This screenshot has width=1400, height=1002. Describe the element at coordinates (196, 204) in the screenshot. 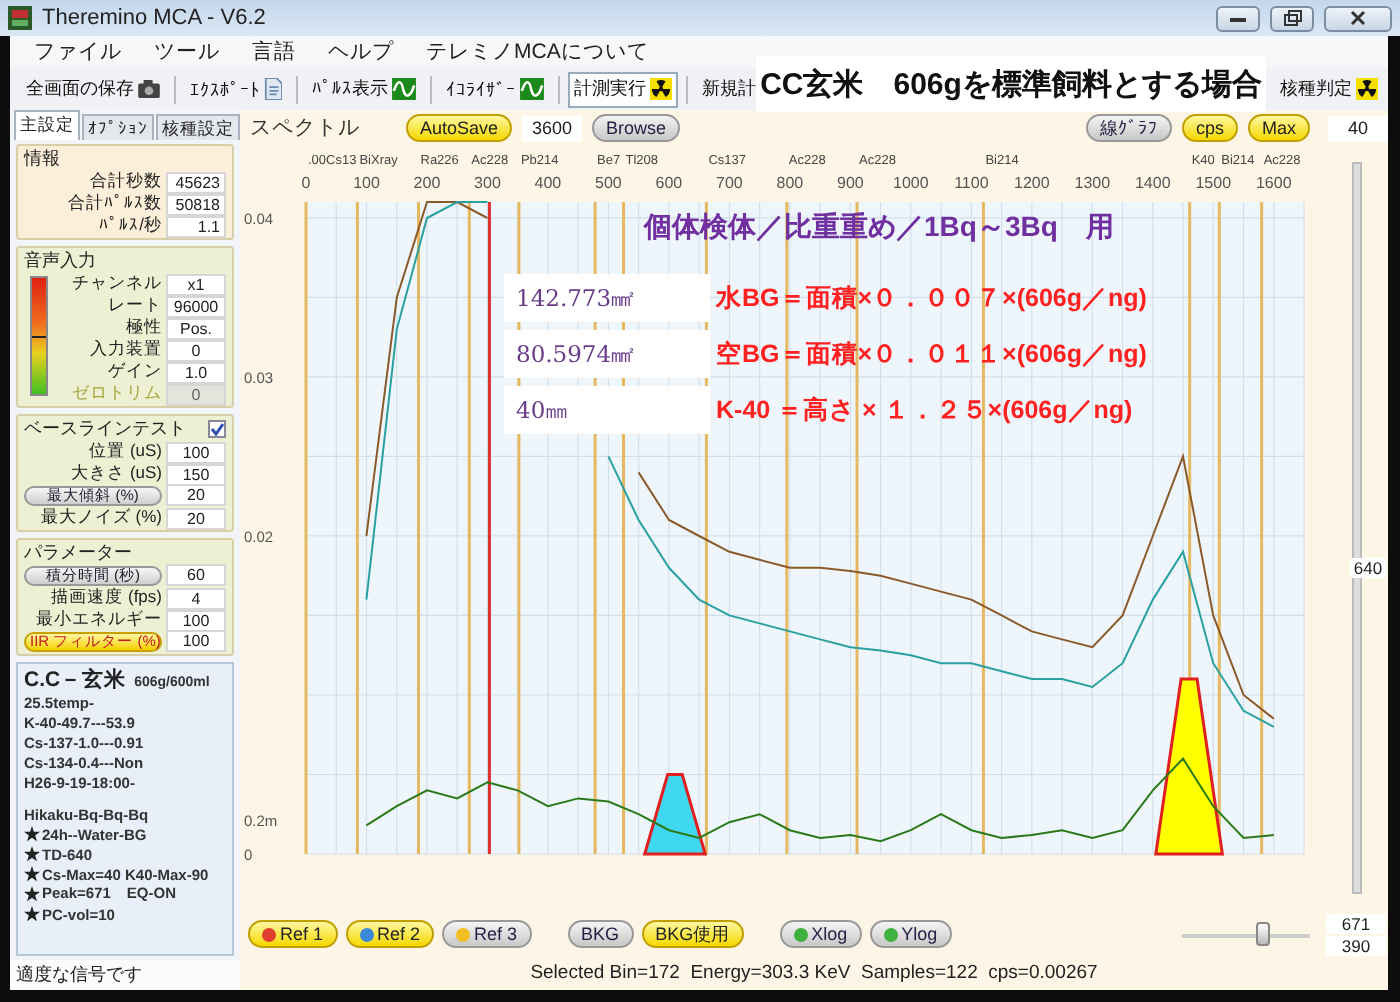

I see `value-field: 50818` at that location.